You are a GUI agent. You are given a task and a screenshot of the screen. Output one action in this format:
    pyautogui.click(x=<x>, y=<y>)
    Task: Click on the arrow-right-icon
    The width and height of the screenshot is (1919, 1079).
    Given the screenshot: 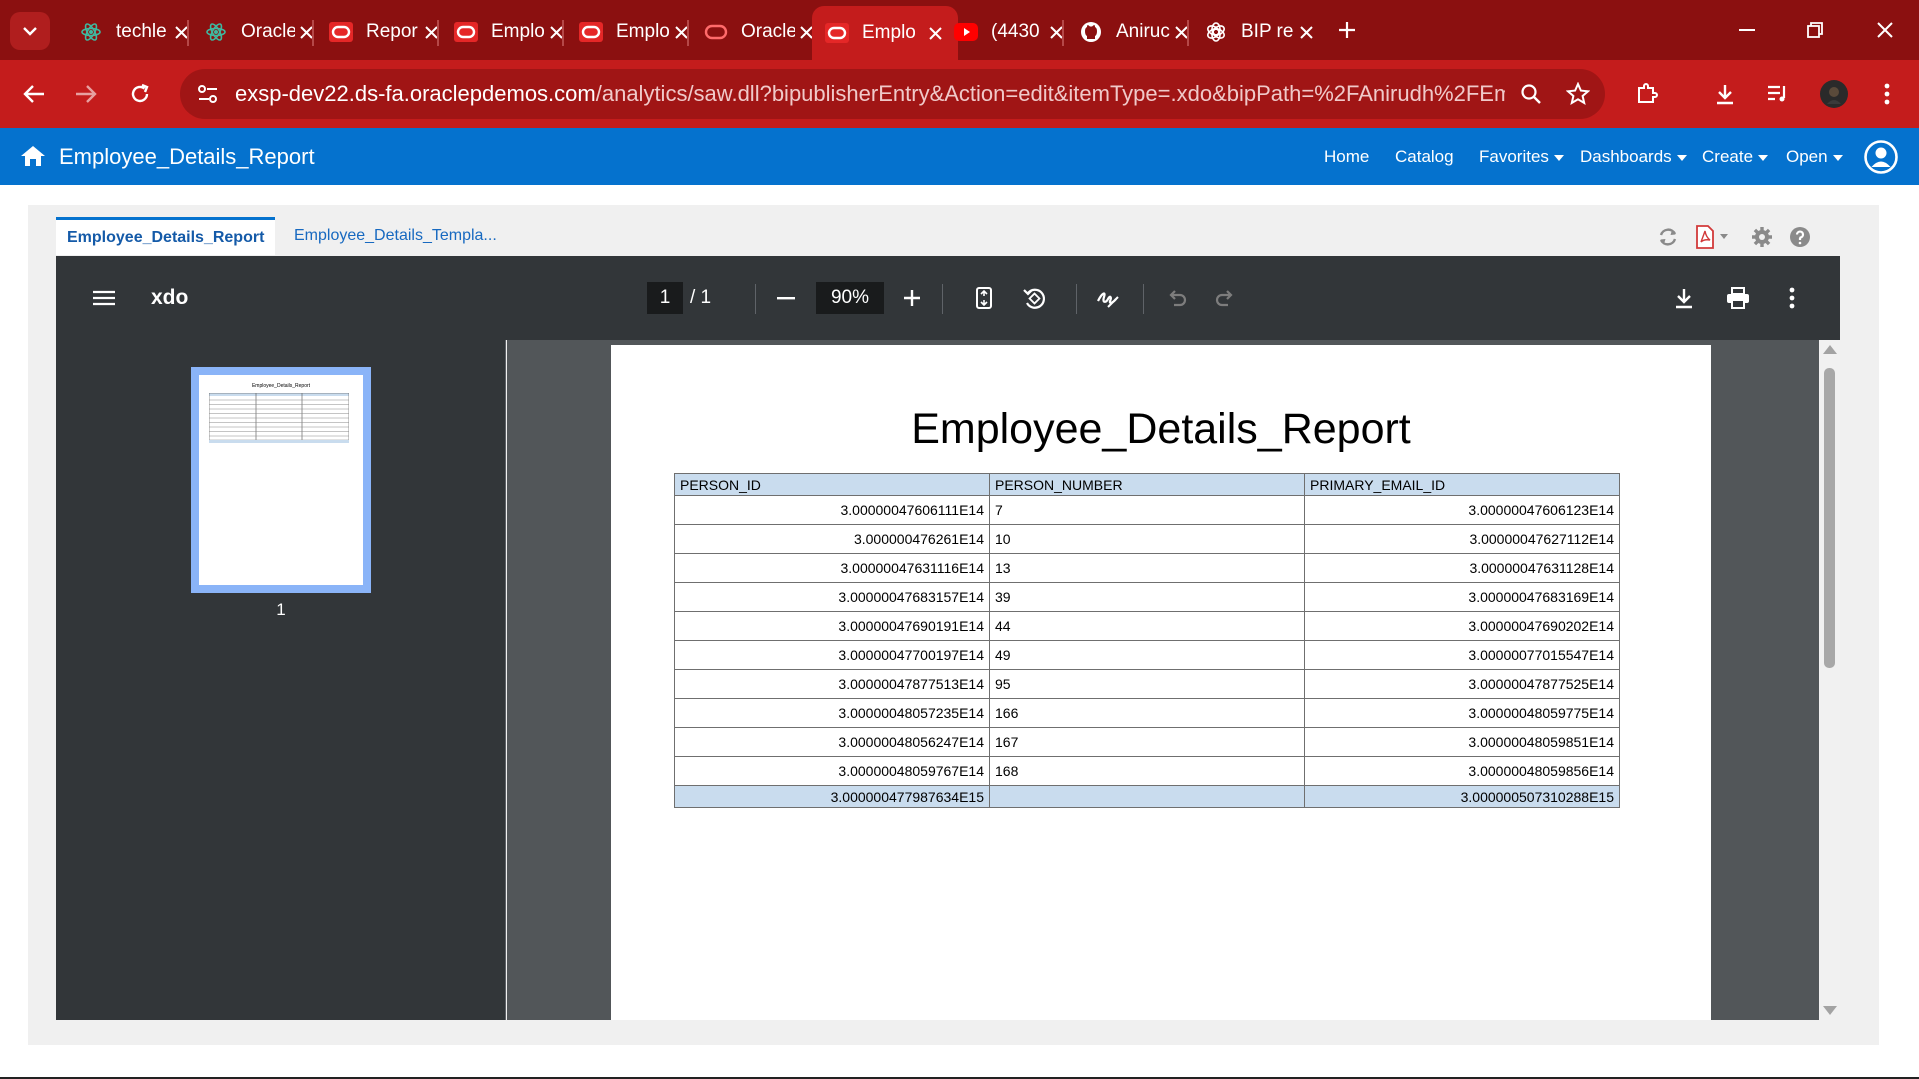 What is the action you would take?
    pyautogui.click(x=86, y=94)
    